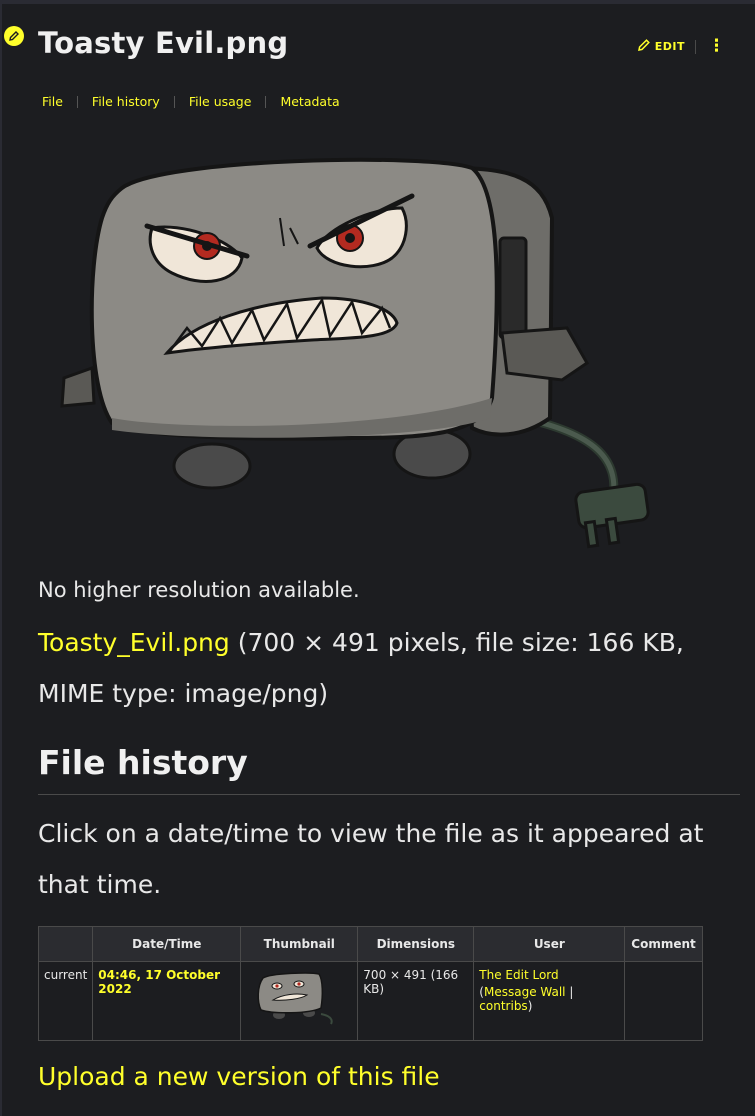 The height and width of the screenshot is (1116, 755). I want to click on column-header-thumbnail: Thumbnail, so click(299, 944).